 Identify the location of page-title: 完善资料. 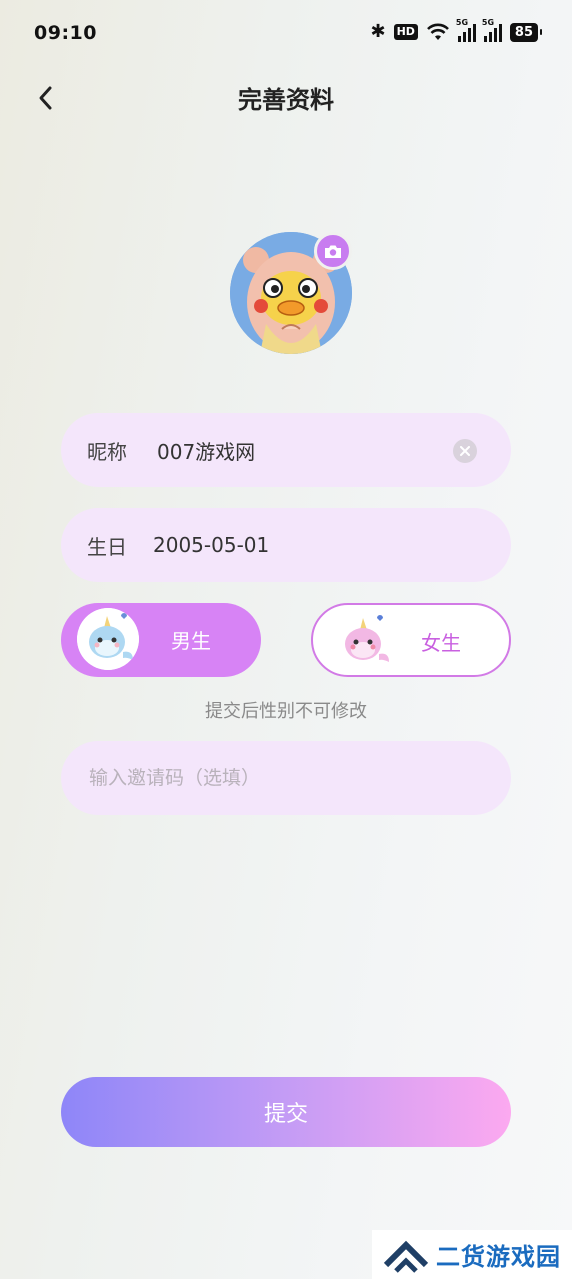
(286, 100).